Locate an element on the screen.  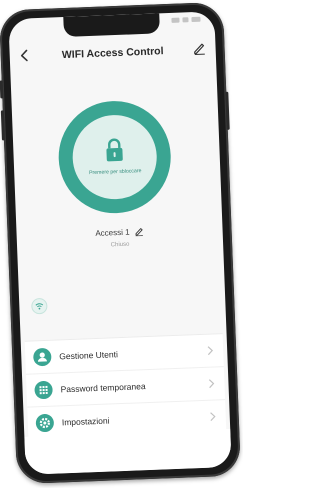
app-header: WIFI Access Control is located at coordinates (112, 53).